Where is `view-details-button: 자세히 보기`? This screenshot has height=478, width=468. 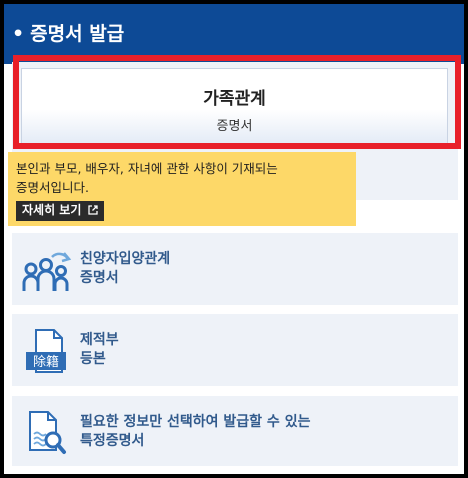 view-details-button: 자세히 보기 is located at coordinates (60, 211).